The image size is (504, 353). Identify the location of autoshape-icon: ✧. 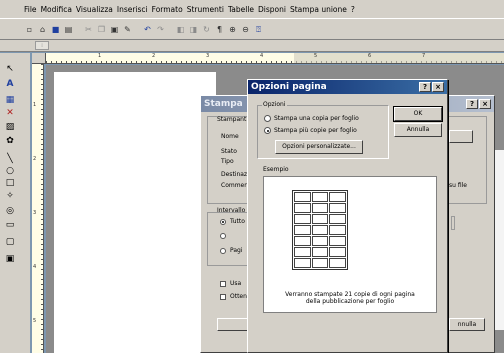
(10, 196).